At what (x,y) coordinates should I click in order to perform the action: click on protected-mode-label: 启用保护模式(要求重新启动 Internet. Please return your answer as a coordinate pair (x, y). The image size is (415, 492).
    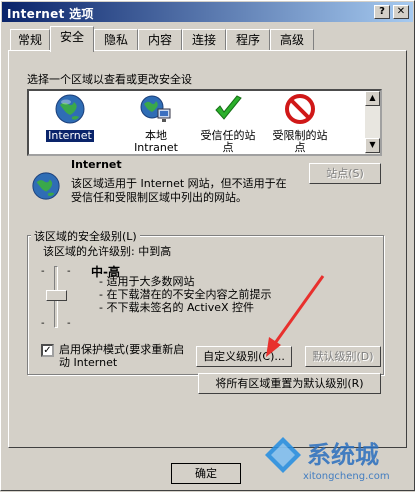
    Looking at the image, I should click on (122, 356).